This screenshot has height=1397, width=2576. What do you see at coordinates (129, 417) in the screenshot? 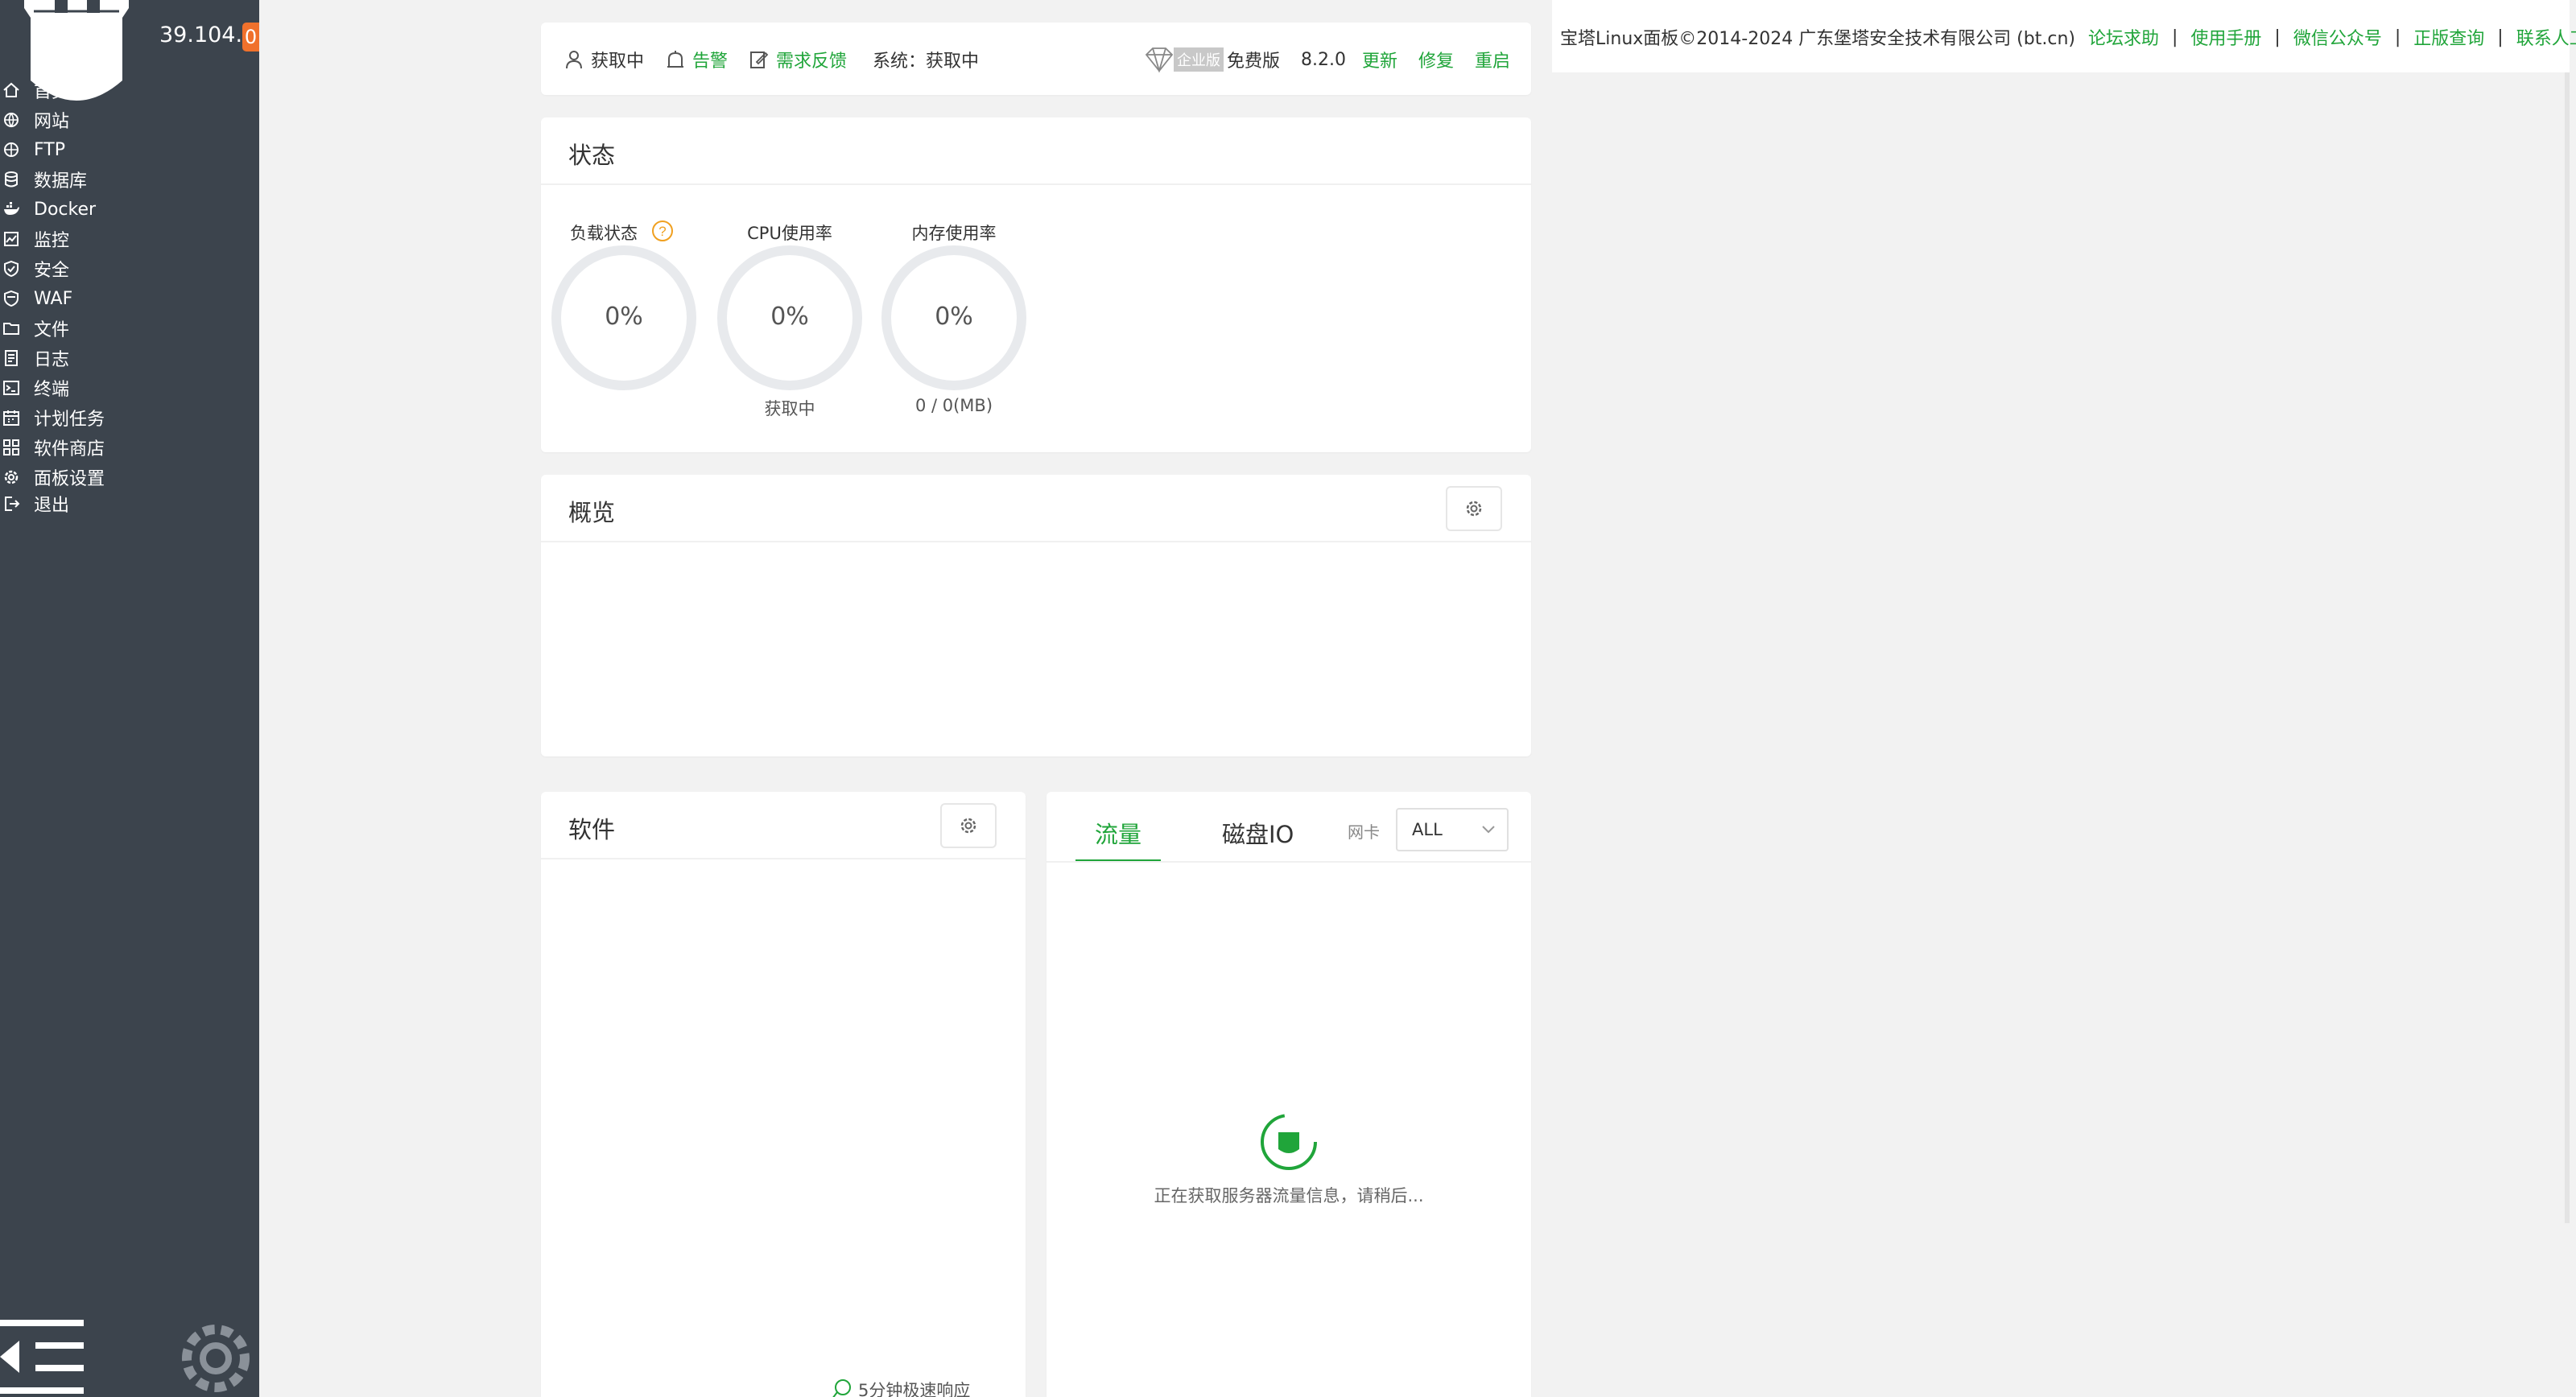
I see `sidebar-item-cron: 计划任务` at bounding box center [129, 417].